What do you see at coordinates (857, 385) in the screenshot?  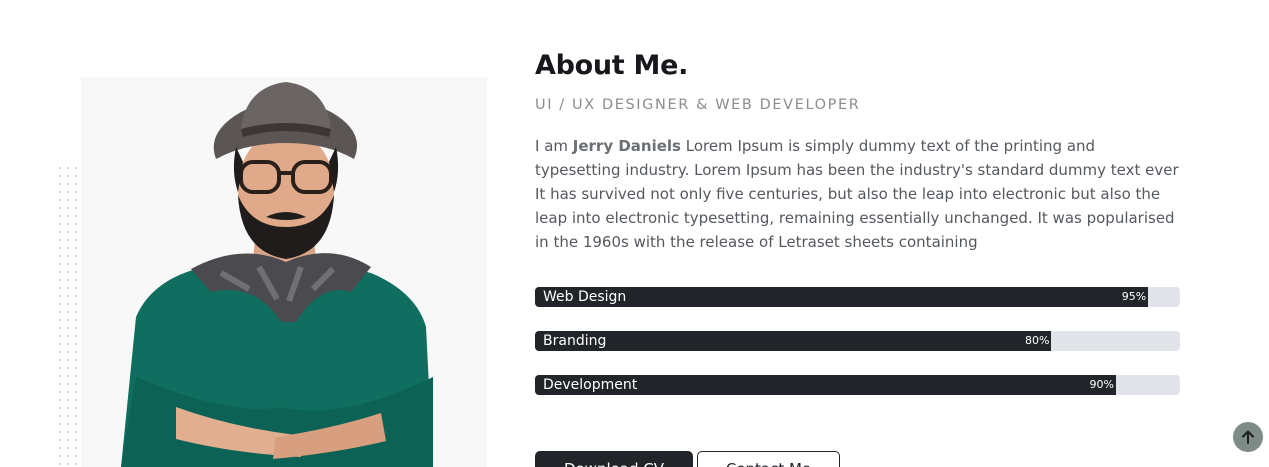 I see `skill-bar-development: Development 90%` at bounding box center [857, 385].